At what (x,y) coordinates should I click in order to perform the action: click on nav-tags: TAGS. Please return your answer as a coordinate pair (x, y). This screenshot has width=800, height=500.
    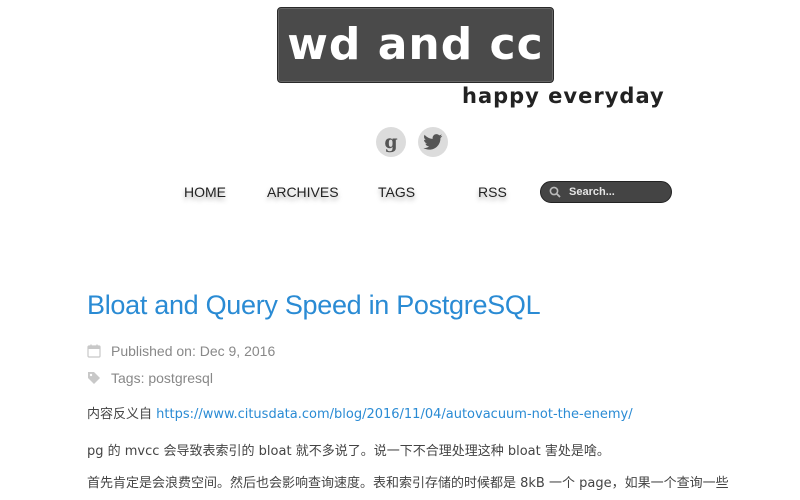
    Looking at the image, I should click on (396, 192).